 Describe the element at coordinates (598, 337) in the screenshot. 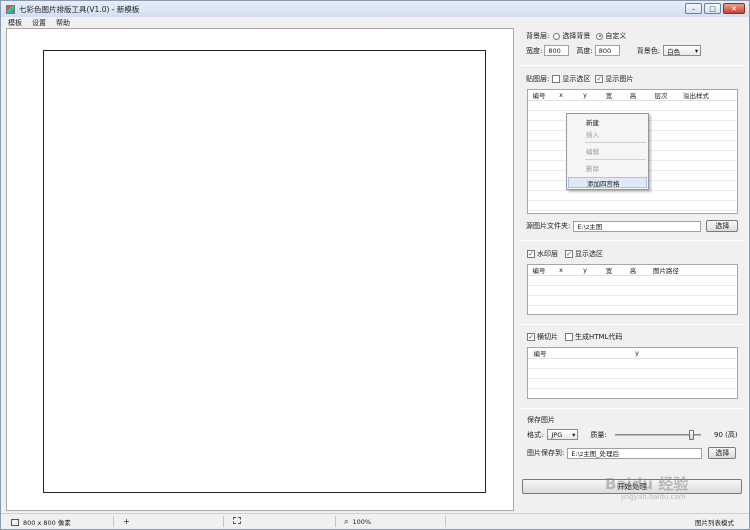

I see `generate-html-label: 生成HTML代码` at that location.